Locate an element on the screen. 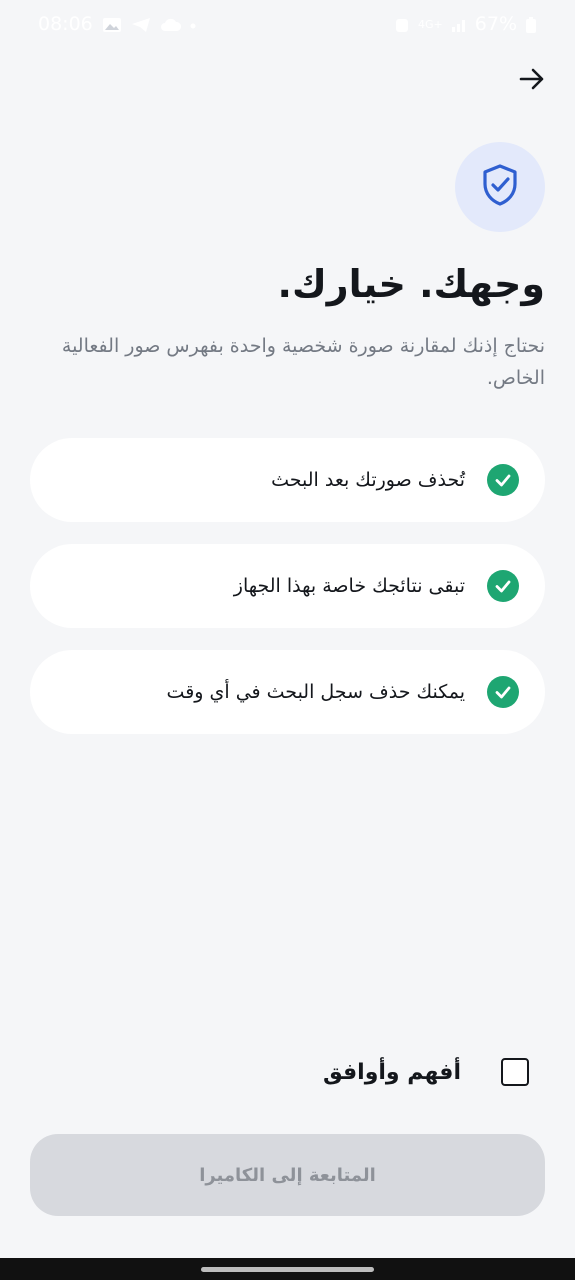 This screenshot has width=575, height=1280. network-type: 4G+ is located at coordinates (430, 24).